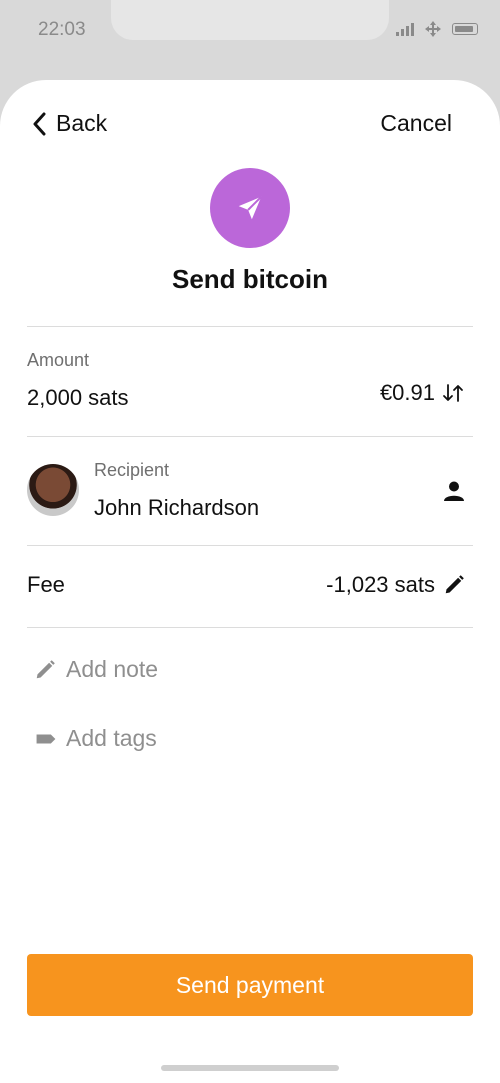 The width and height of the screenshot is (500, 1083). What do you see at coordinates (250, 1068) in the screenshot?
I see `home-indicator` at bounding box center [250, 1068].